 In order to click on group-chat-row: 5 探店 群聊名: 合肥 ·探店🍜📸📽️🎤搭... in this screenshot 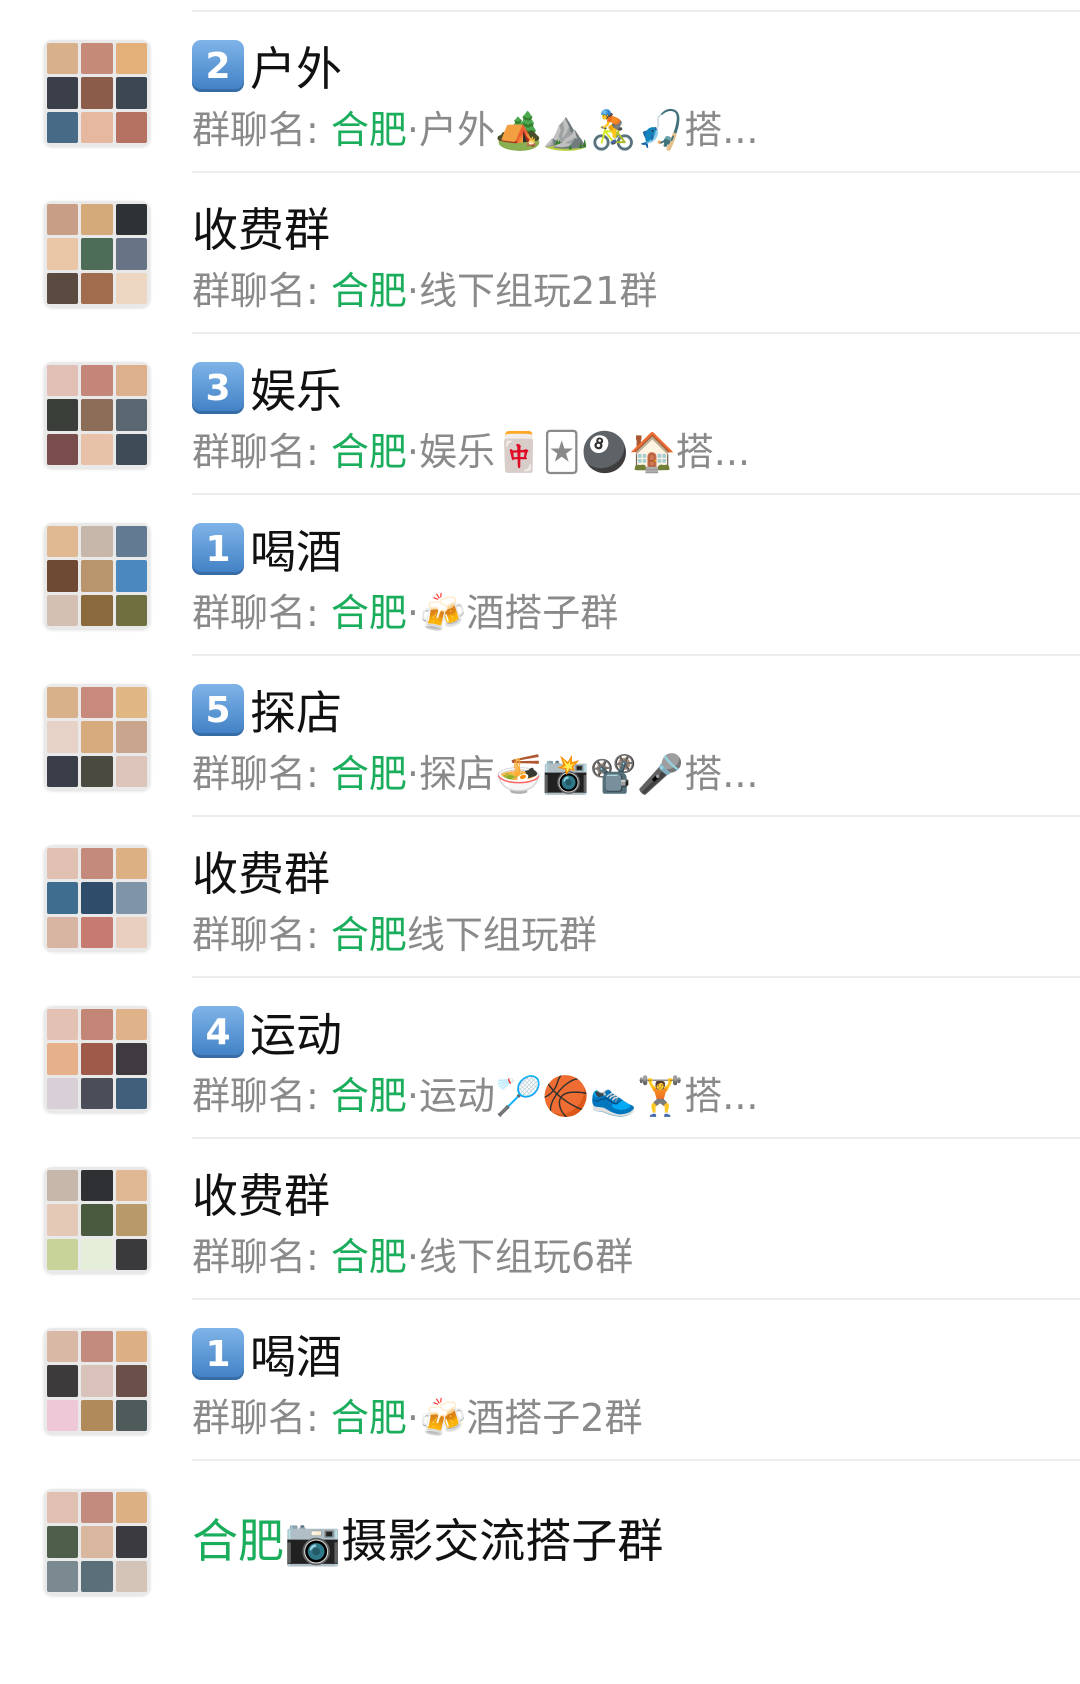, I will do `click(540, 740)`.